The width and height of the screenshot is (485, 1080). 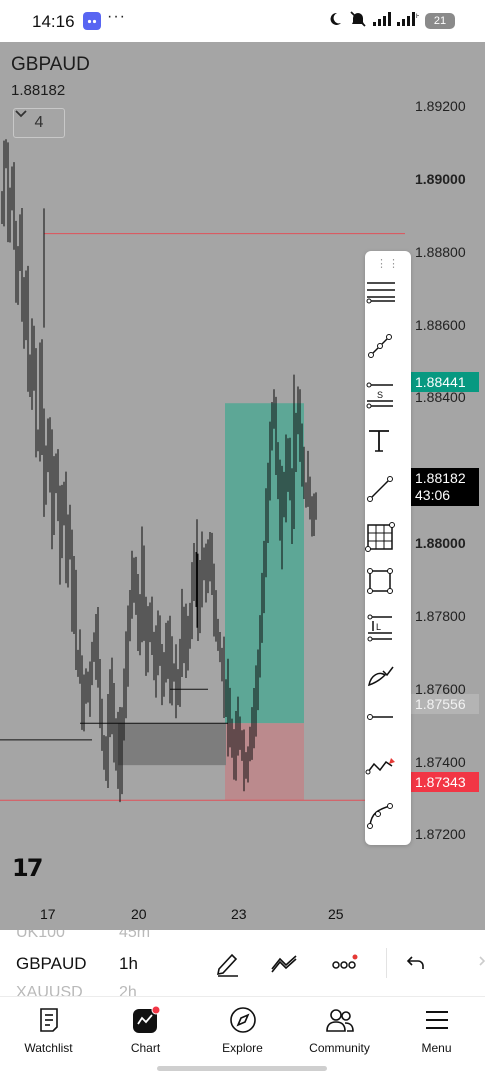 What do you see at coordinates (445, 782) in the screenshot?
I see `stop-price-tag: 1.87343` at bounding box center [445, 782].